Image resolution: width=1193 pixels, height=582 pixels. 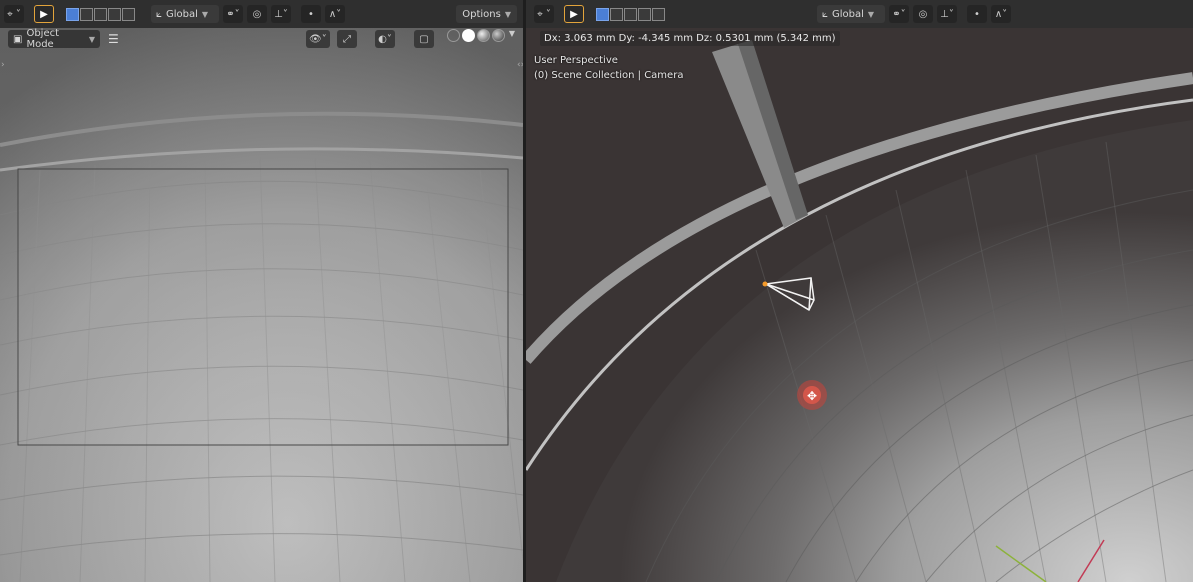 I want to click on camera-origin, so click(x=765, y=284).